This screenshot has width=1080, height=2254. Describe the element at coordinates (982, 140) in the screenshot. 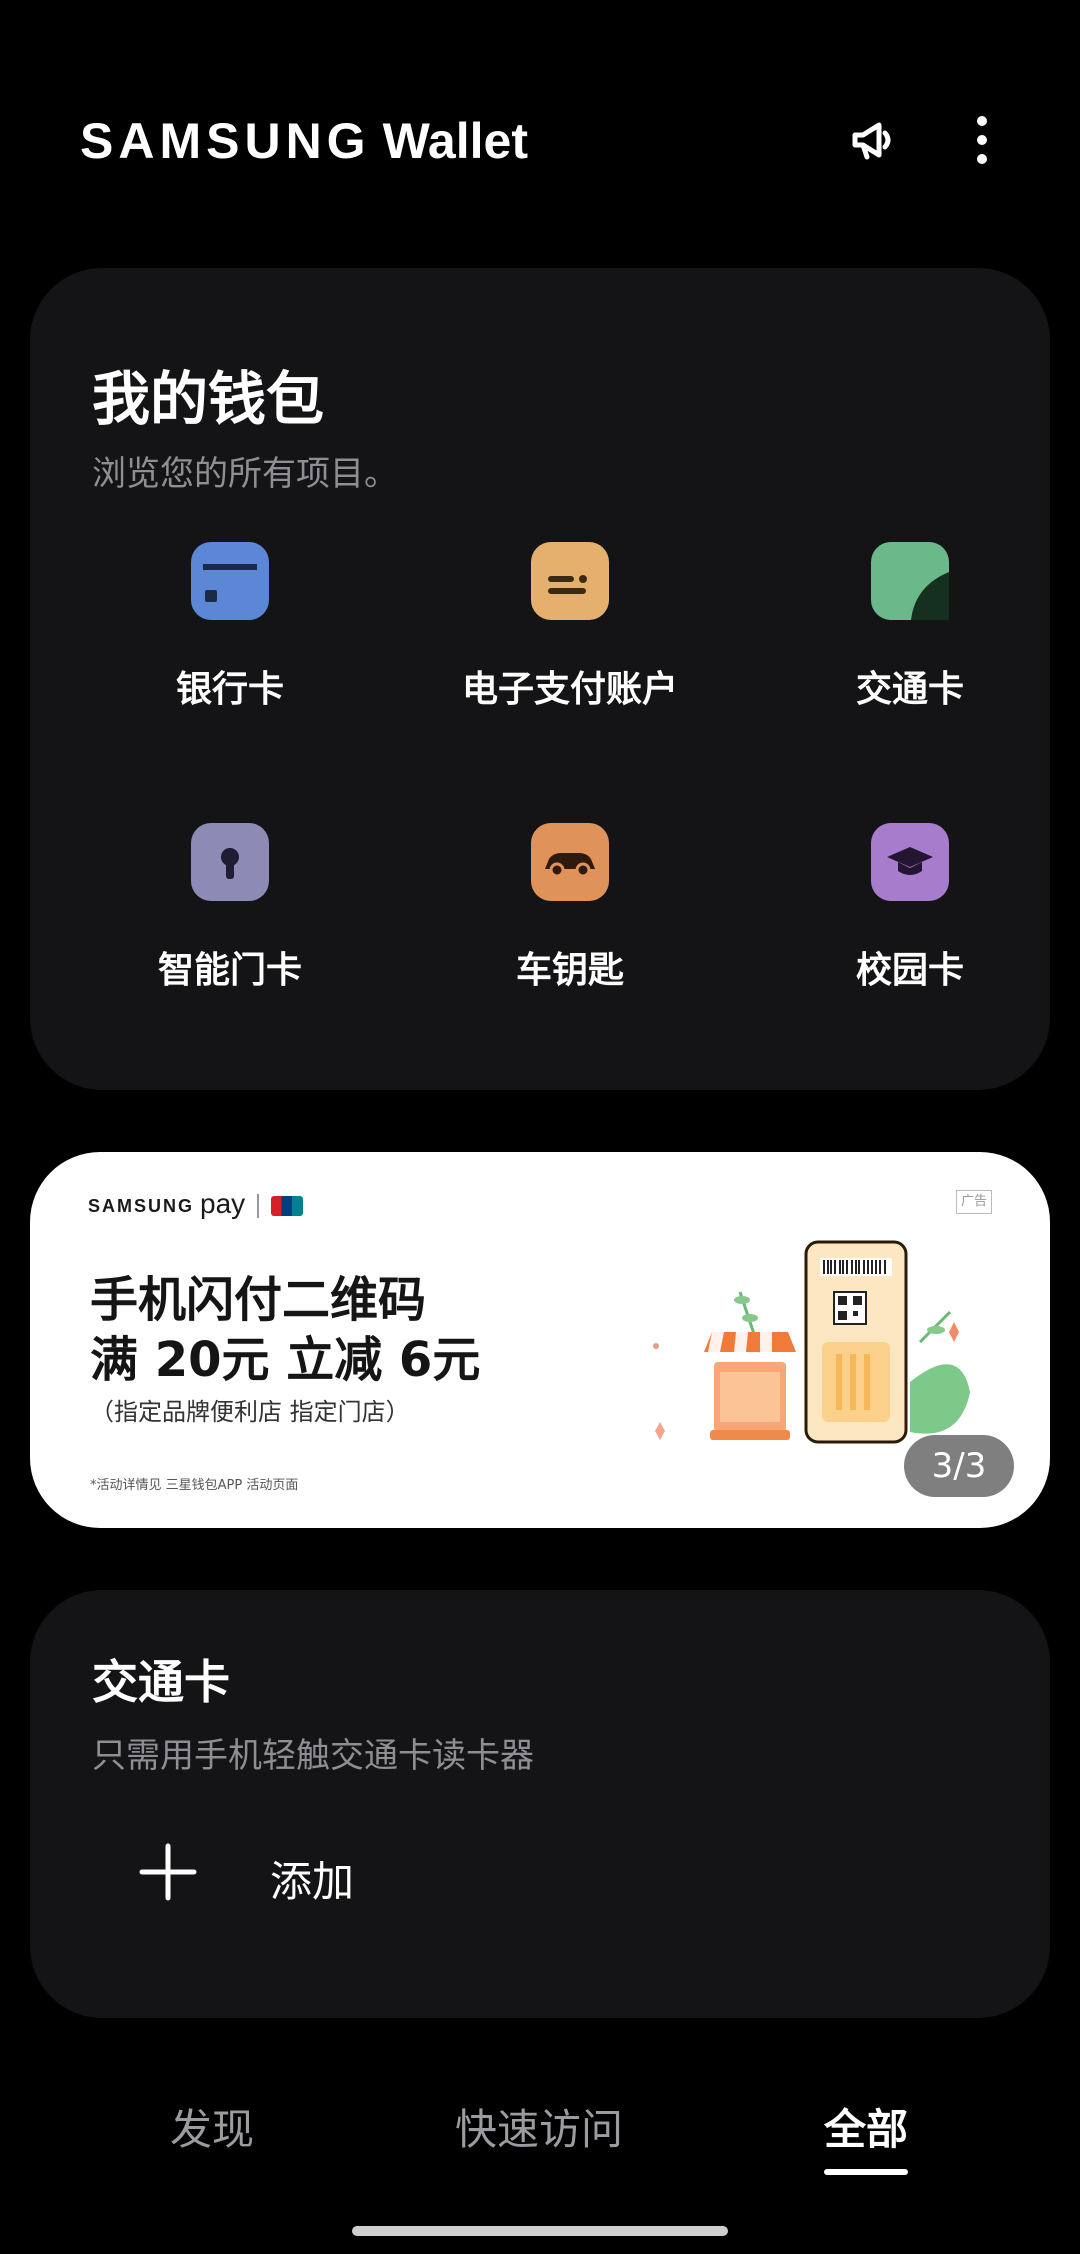

I see `more-vertical-icon` at that location.